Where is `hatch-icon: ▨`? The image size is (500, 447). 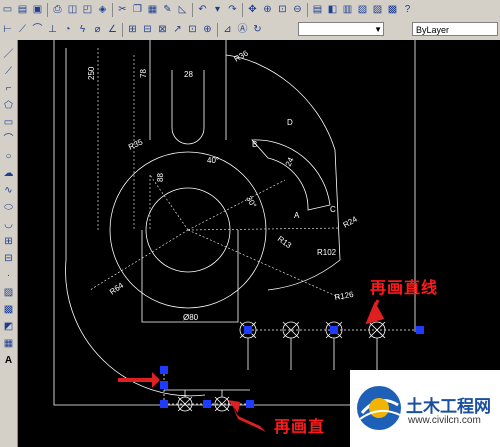
hatch-icon: ▨ is located at coordinates (8, 292).